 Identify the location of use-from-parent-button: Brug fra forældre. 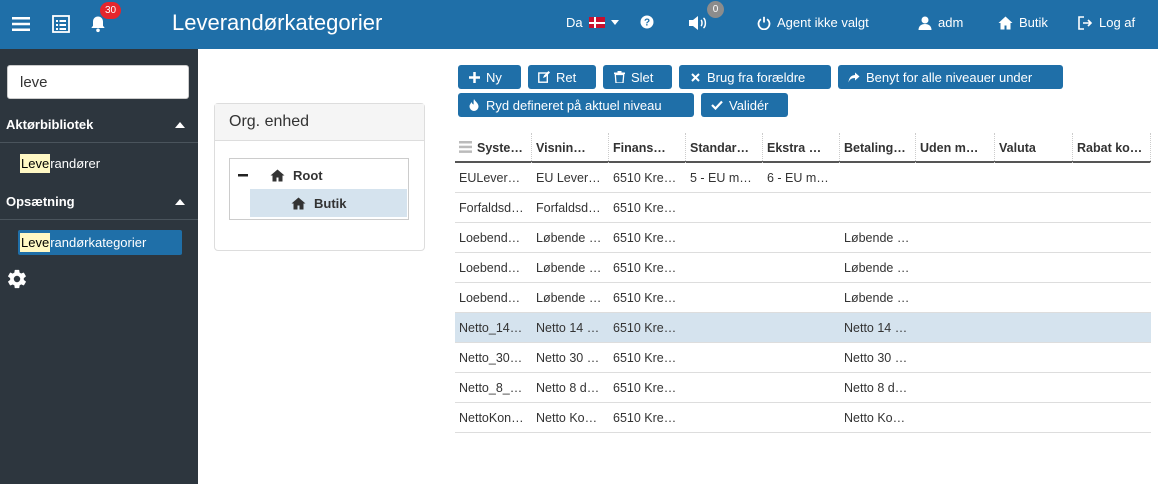
(755, 77).